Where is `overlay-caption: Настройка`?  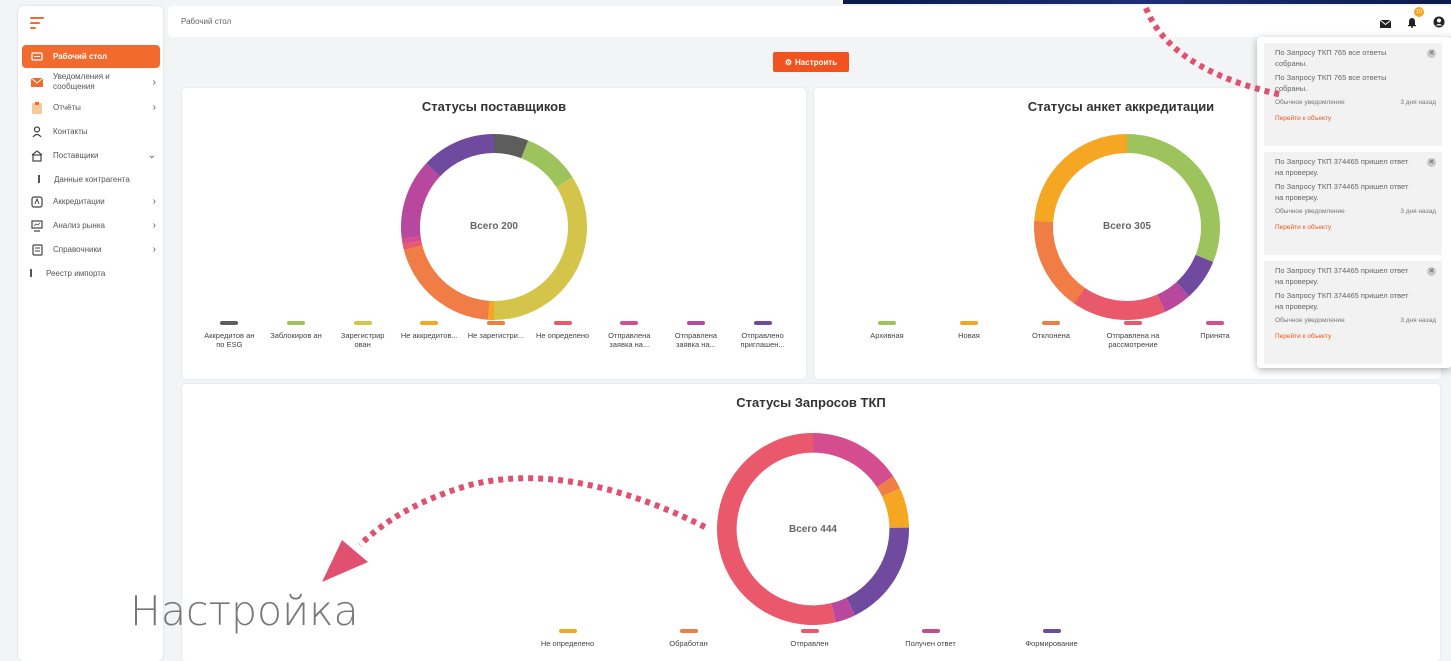
overlay-caption: Настройка is located at coordinates (244, 611).